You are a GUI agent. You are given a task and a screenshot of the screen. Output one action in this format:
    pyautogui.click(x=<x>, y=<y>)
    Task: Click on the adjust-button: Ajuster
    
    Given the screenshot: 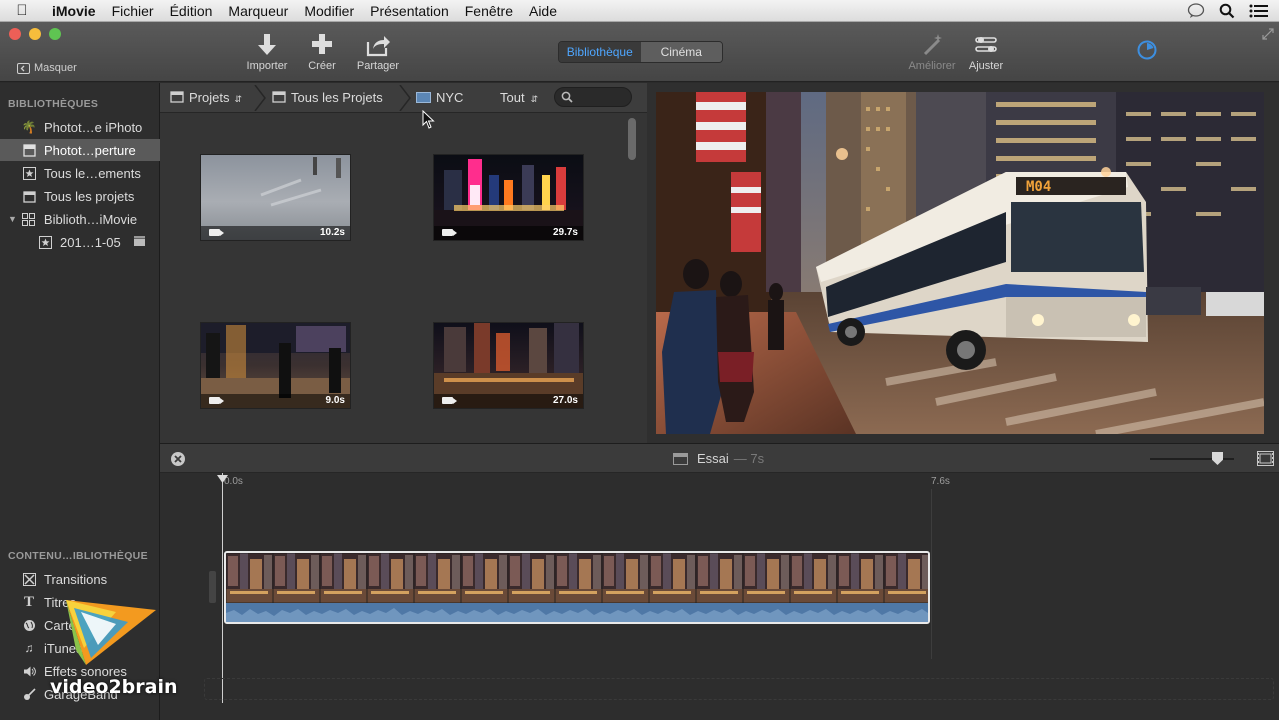 What is the action you would take?
    pyautogui.click(x=986, y=52)
    